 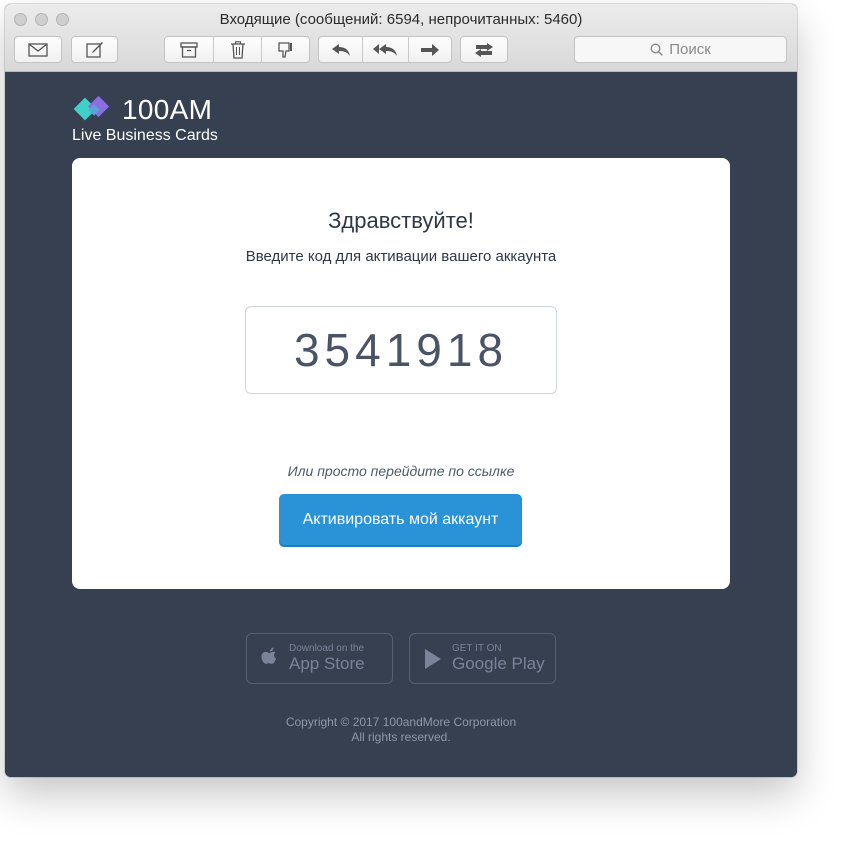 I want to click on google-play-badge: GET IT ON Google Play, so click(x=482, y=658).